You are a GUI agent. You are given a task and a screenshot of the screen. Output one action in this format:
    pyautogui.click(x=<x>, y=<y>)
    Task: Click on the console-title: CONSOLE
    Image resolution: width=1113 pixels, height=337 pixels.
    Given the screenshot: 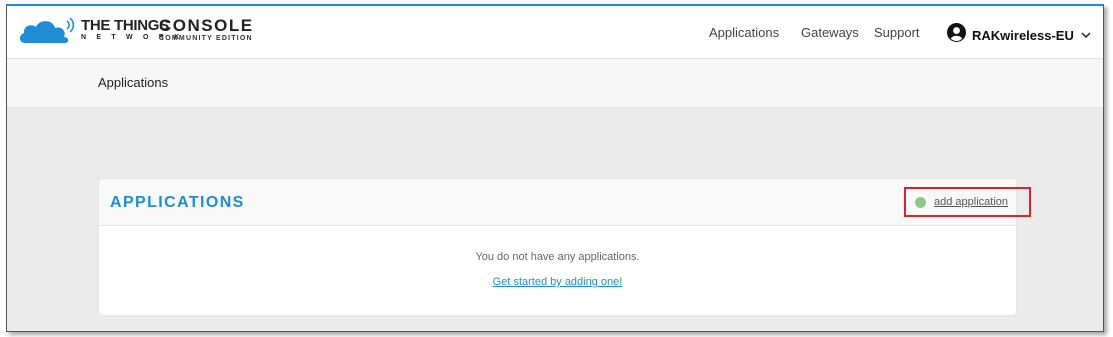 What is the action you would take?
    pyautogui.click(x=206, y=25)
    